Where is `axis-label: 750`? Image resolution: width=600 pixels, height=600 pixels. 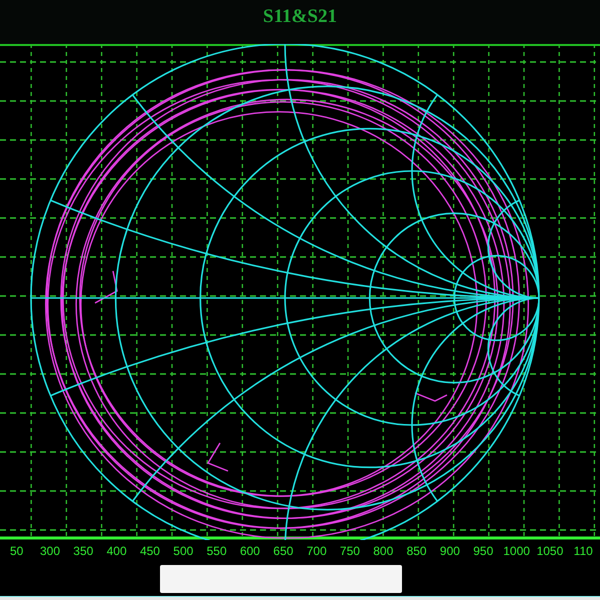 axis-label: 750 is located at coordinates (349, 551).